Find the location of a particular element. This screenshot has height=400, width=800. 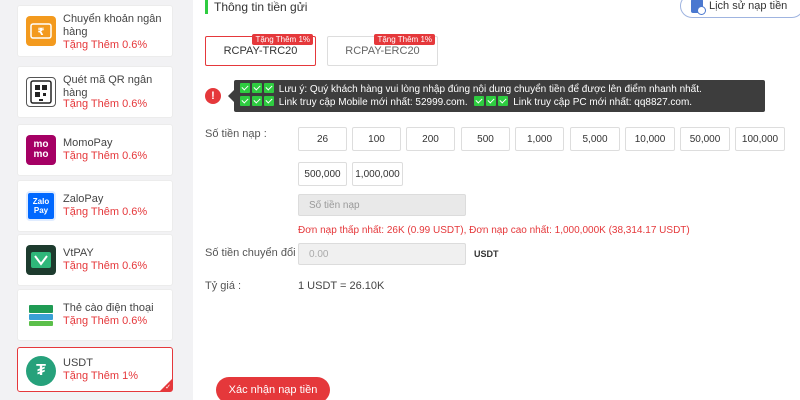

amount-option-500000: 500,000 is located at coordinates (322, 174).